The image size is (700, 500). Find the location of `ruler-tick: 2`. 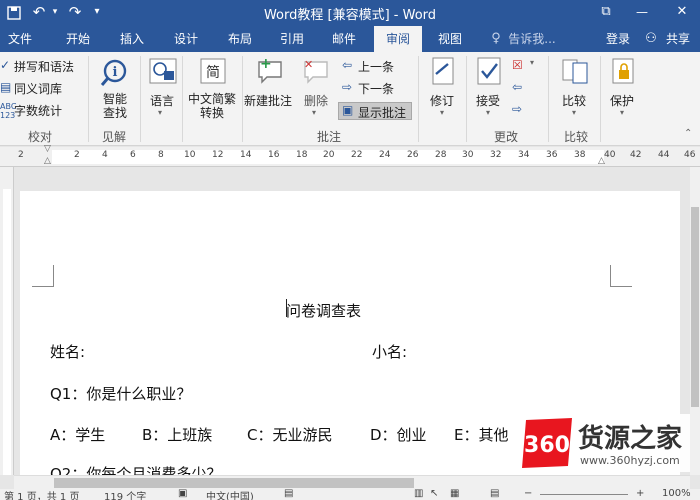

ruler-tick: 2 is located at coordinates (77, 155).